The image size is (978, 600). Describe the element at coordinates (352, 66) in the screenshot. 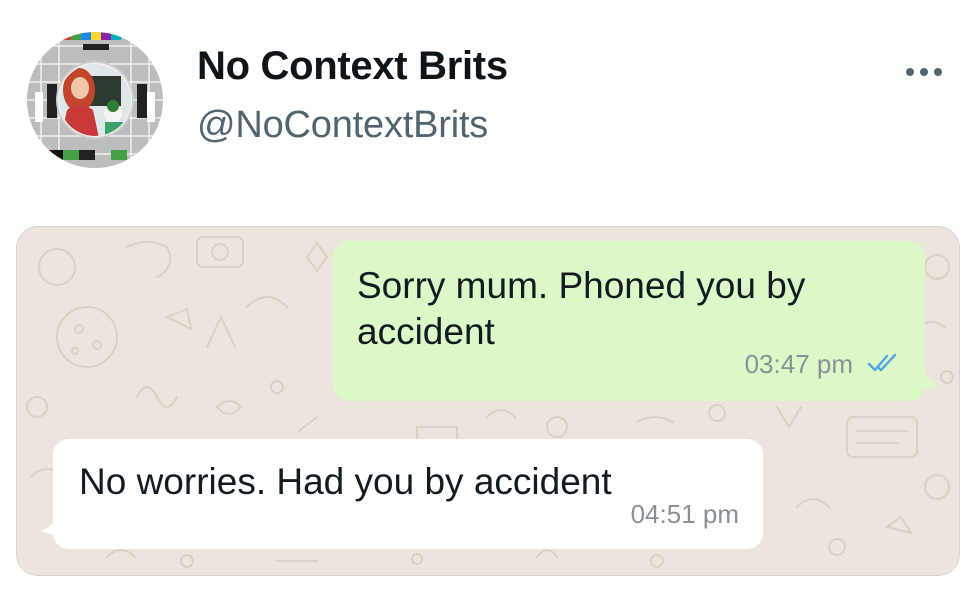

I see `display-name: No Context Brits` at that location.